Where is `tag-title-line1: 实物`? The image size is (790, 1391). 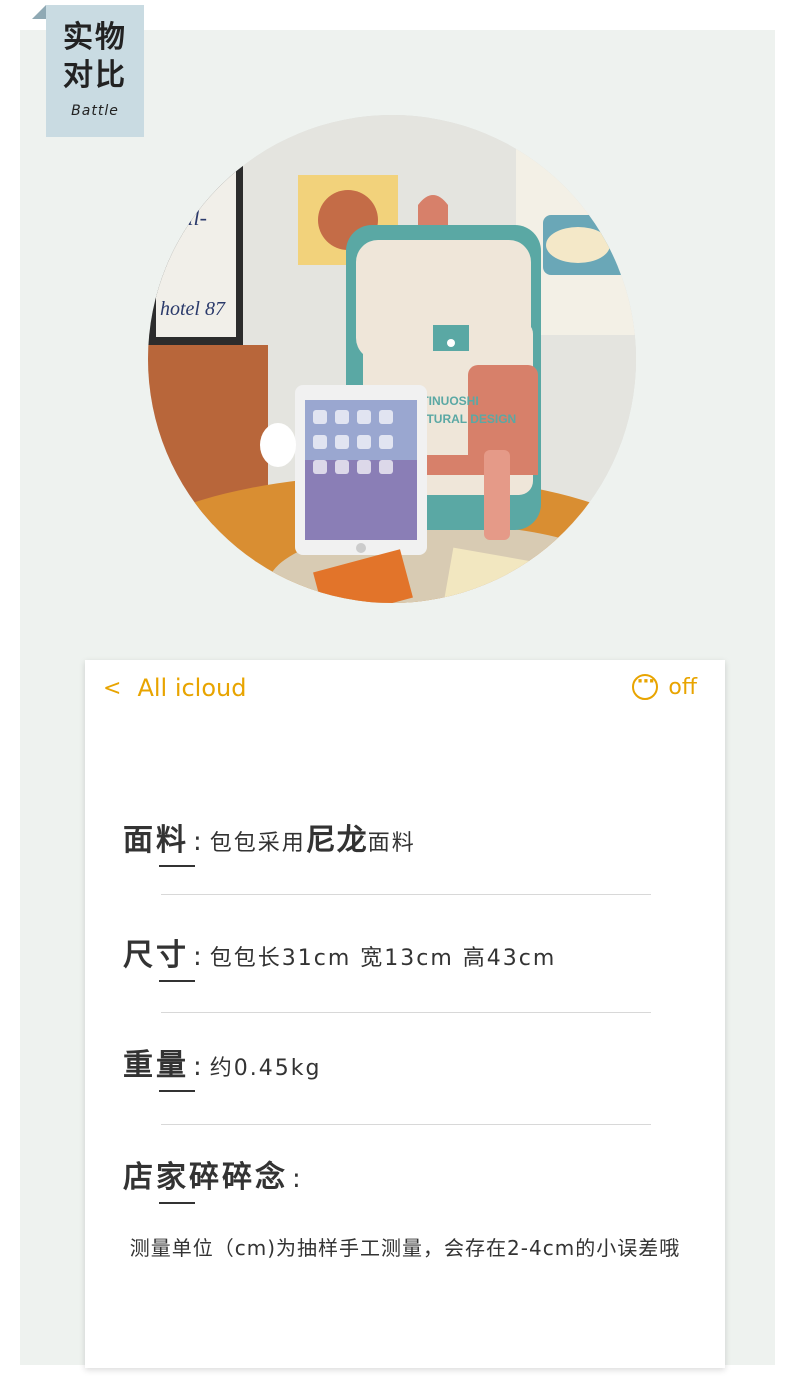
tag-title-line1: 实物 is located at coordinates (95, 37).